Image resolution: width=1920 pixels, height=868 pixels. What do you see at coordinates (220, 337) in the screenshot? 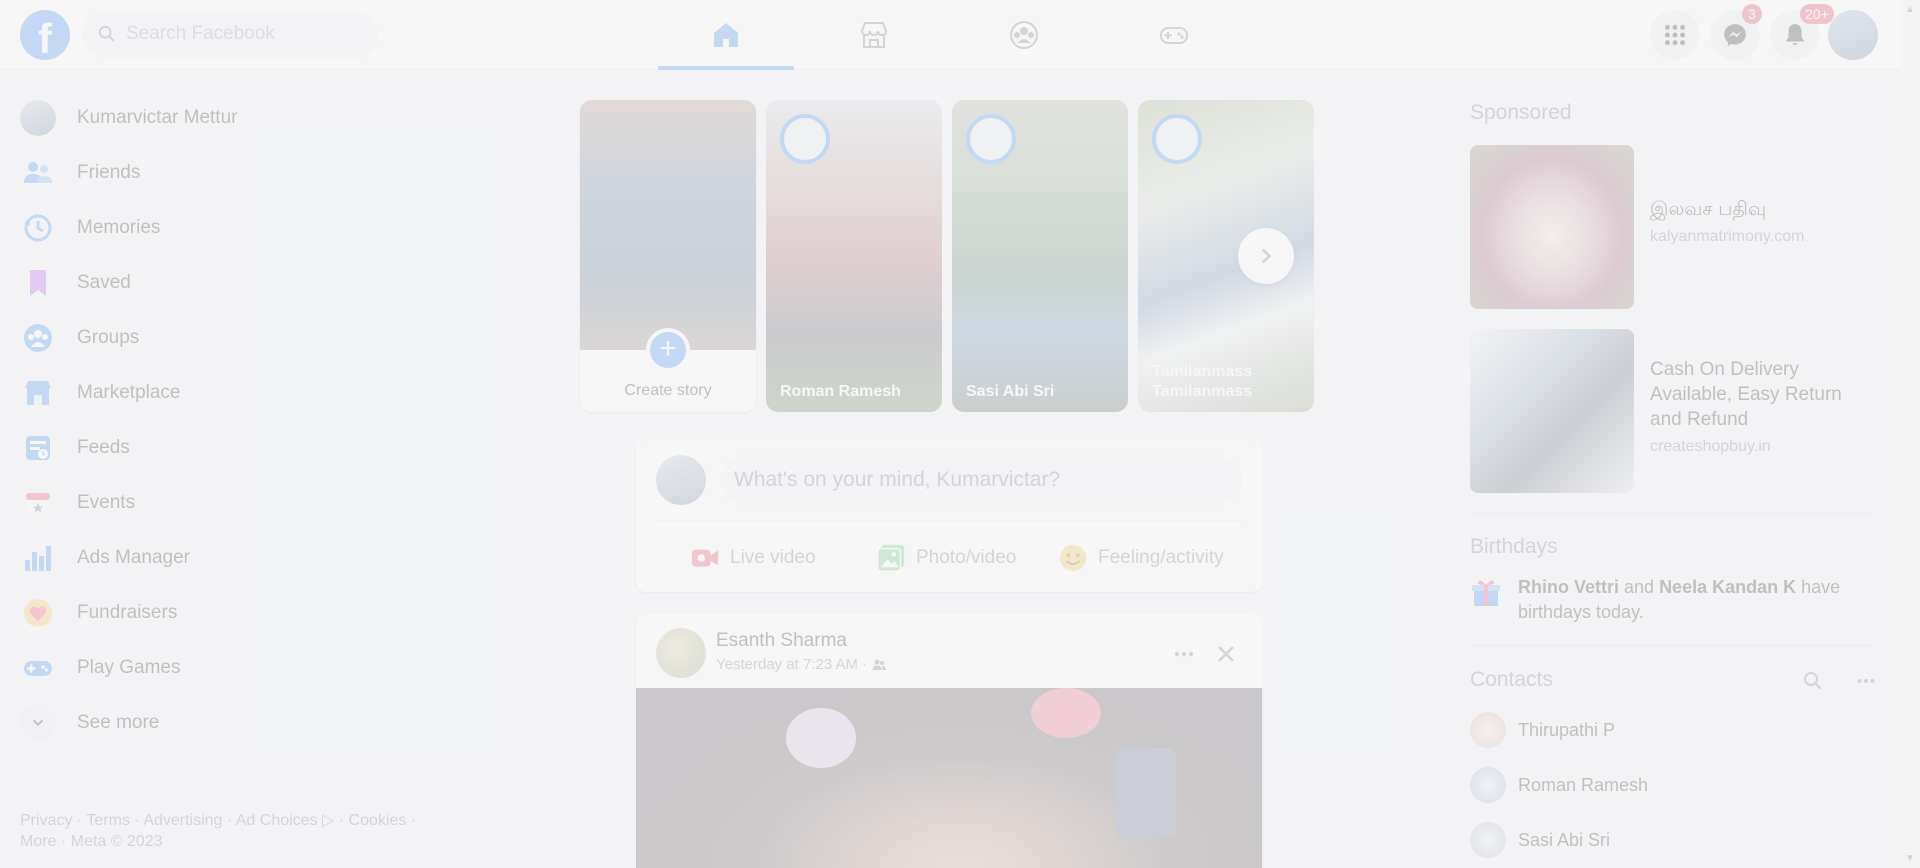
I see `sidebar-item-groups: Groups` at bounding box center [220, 337].